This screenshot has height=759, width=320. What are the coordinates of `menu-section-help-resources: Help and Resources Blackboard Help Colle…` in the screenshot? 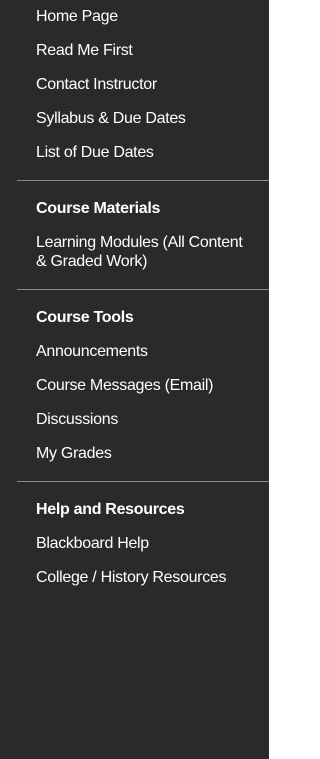 It's located at (134, 543).